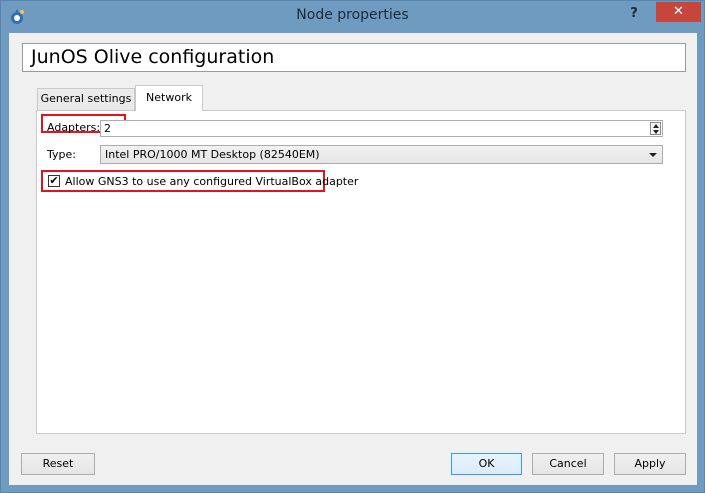 The height and width of the screenshot is (493, 705). What do you see at coordinates (58, 464) in the screenshot?
I see `reset-button: Reset` at bounding box center [58, 464].